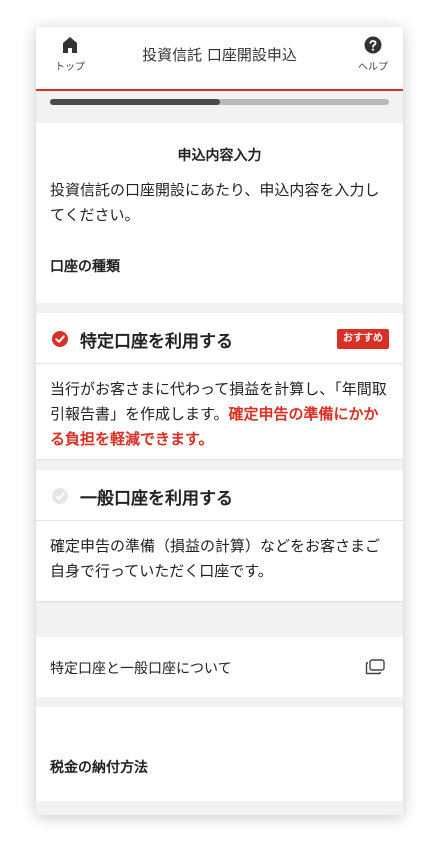  What do you see at coordinates (141, 669) in the screenshot?
I see `account-info-link-label: 特定口座と一般口座について` at bounding box center [141, 669].